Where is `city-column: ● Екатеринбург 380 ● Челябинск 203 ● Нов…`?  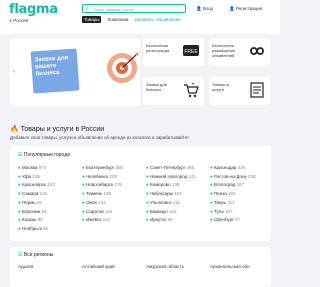 city-column: ● Екатеринбург 380 ● Челябинск 203 ● Нов… is located at coordinates (102, 194).